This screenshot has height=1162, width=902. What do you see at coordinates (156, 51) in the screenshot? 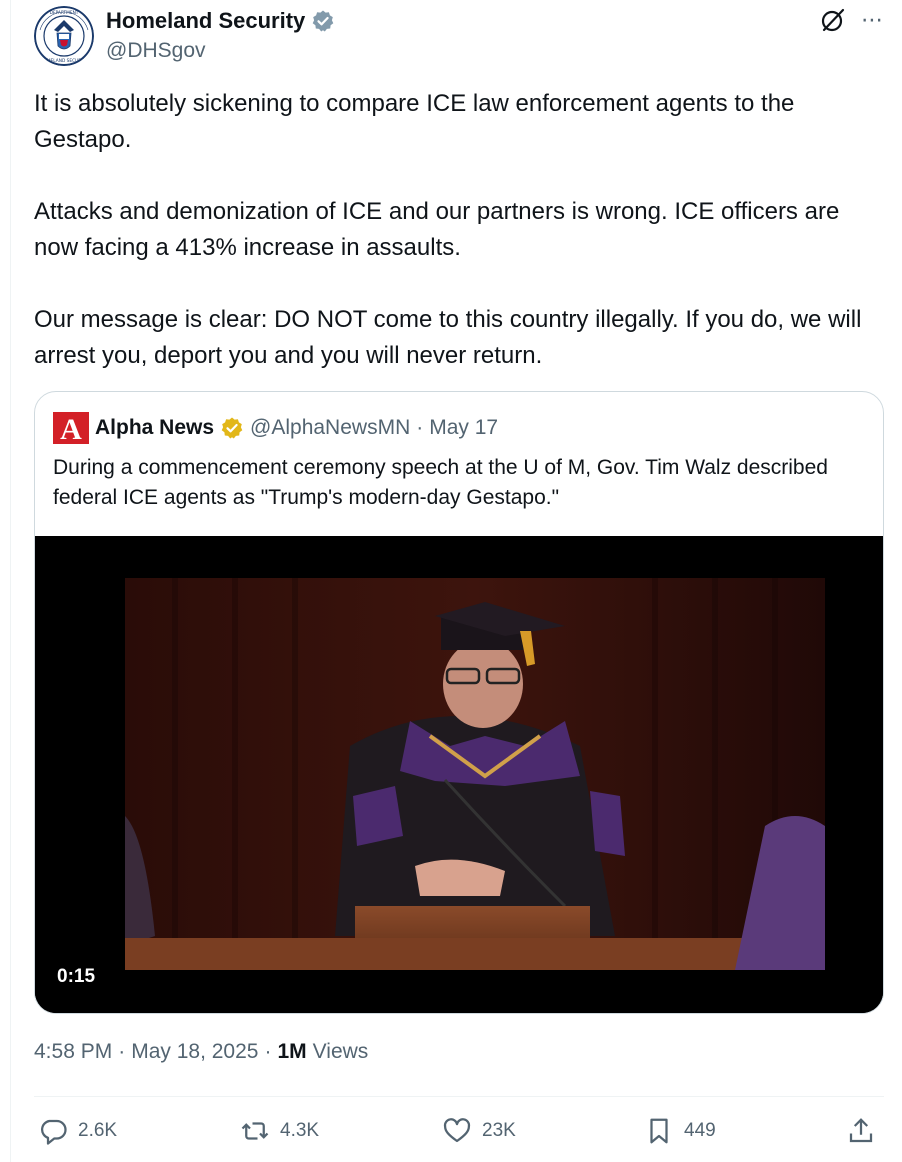
I see `author-handle: @DHSgov` at bounding box center [156, 51].